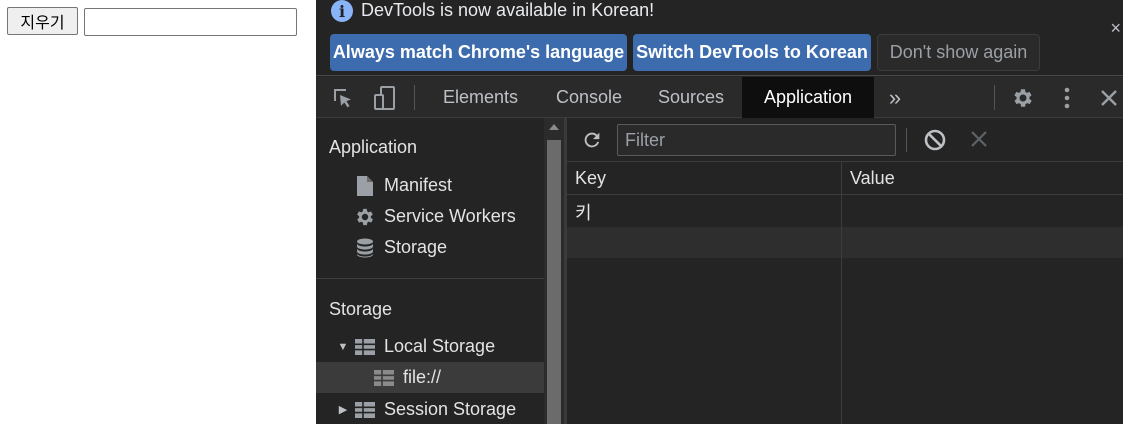 This screenshot has height=424, width=1123. I want to click on table-header: Key Value, so click(845, 178).